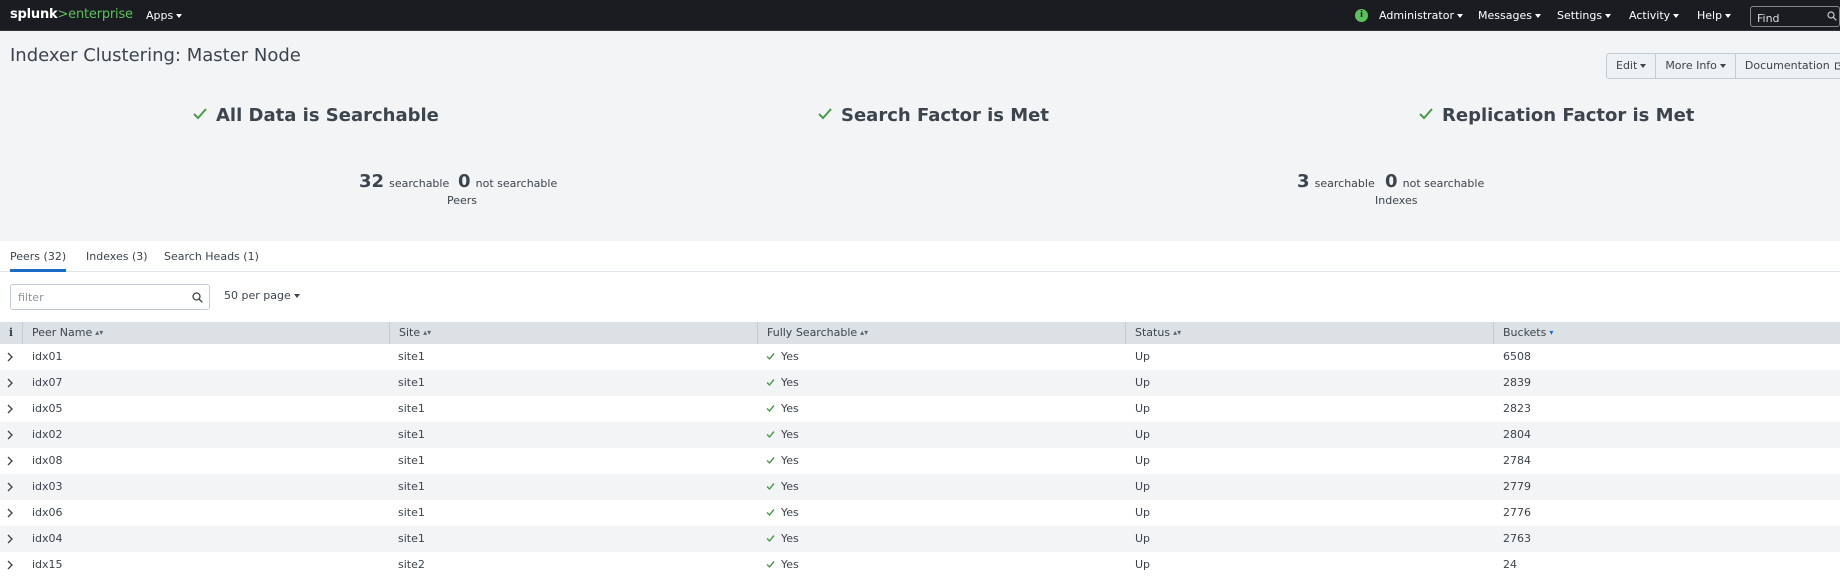 This screenshot has height=576, width=1840. Describe the element at coordinates (1580, 15) in the screenshot. I see `settings-menu-label: Settings` at that location.